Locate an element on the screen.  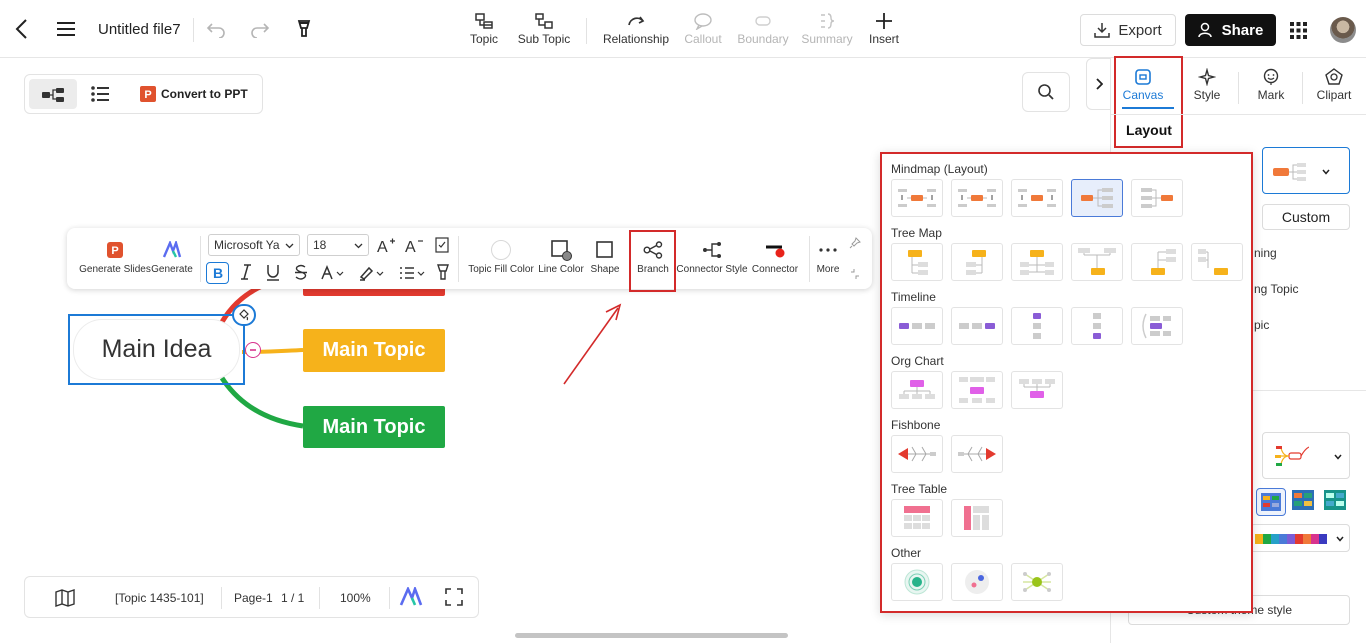
main-idea-selection: Main Idea is located at coordinates (156, 349).